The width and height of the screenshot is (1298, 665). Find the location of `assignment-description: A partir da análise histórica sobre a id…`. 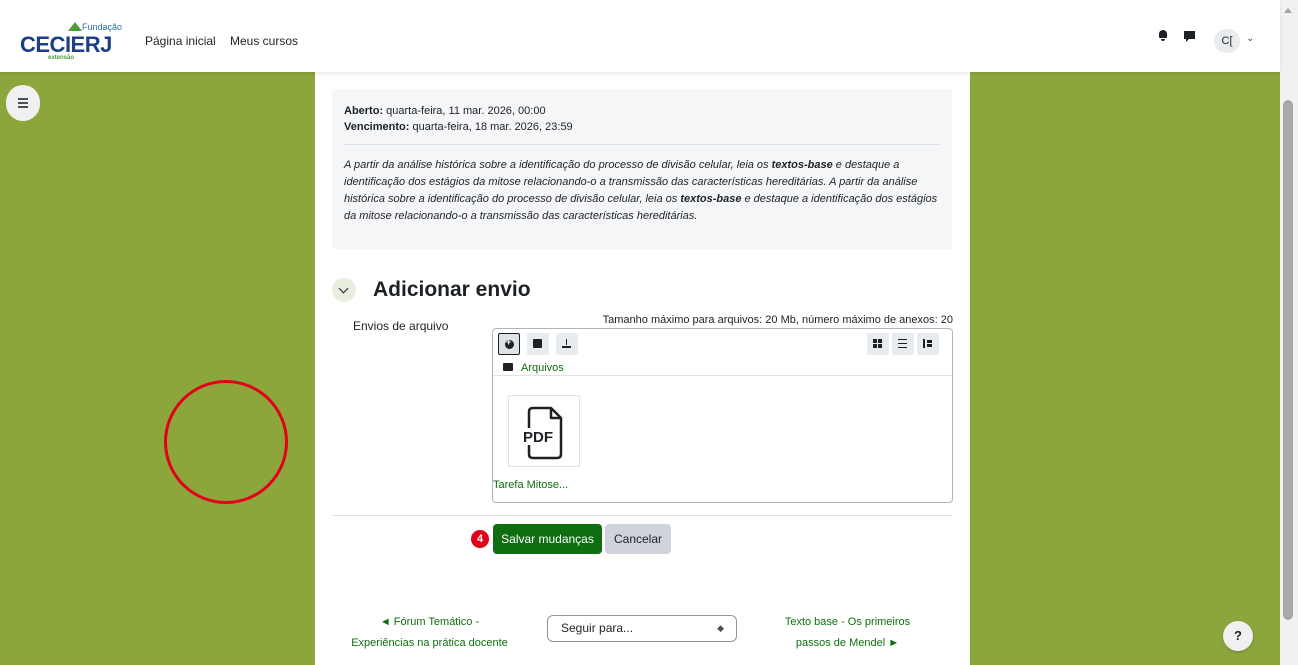

assignment-description: A partir da análise histórica sobre a id… is located at coordinates (642, 191).